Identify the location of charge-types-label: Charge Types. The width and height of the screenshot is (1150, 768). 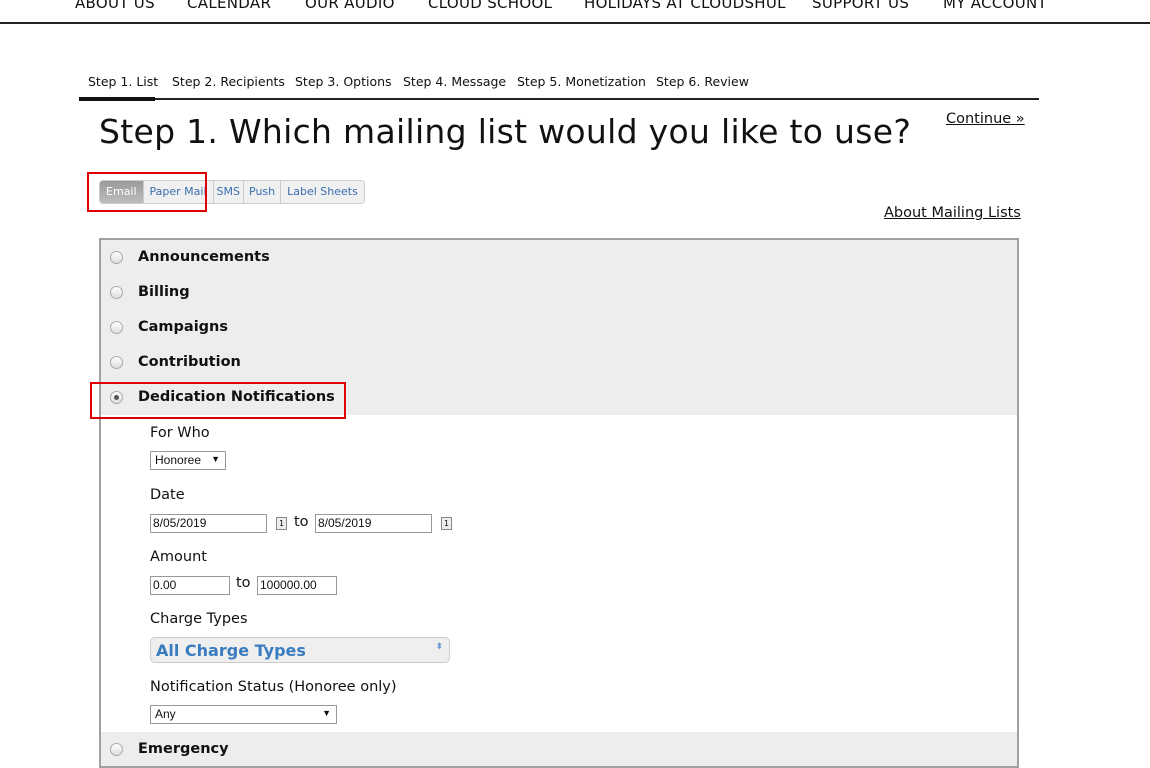
(199, 619).